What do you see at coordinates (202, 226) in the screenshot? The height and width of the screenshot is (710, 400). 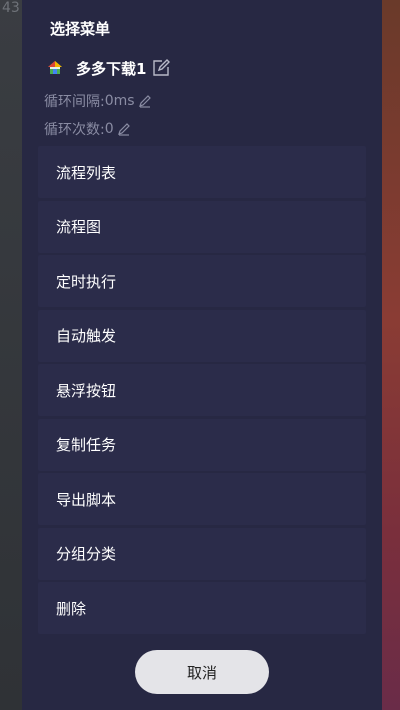 I see `menu-item-flow-chart: 流程图` at bounding box center [202, 226].